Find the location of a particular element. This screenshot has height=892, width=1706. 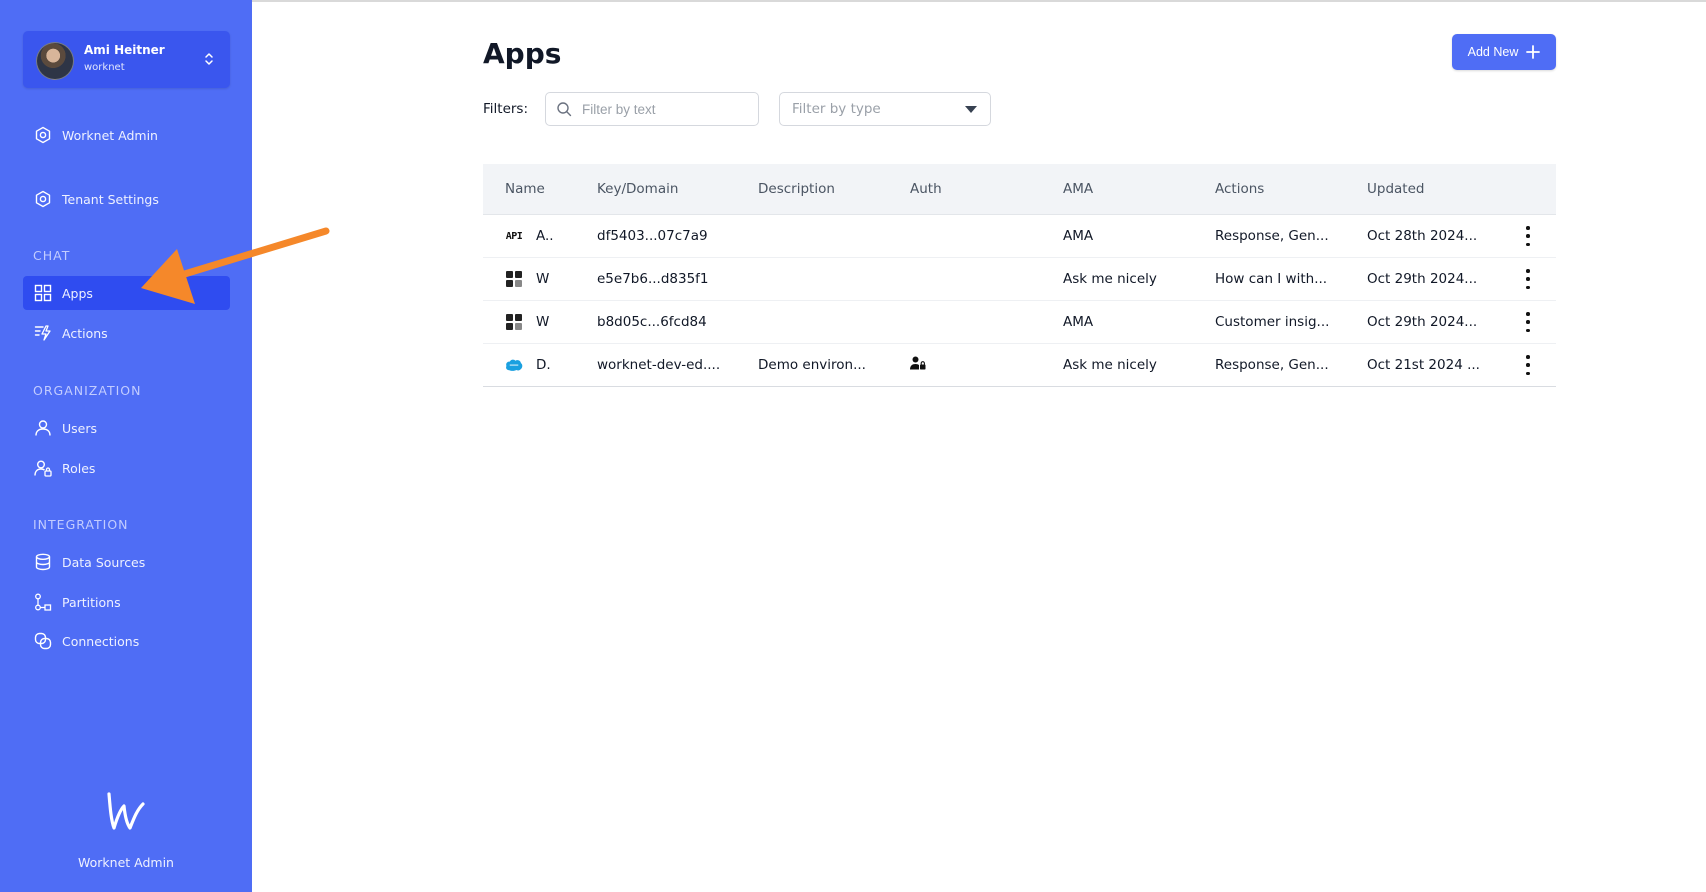

cell-key: b8d05c...6fcd84 is located at coordinates (652, 322).